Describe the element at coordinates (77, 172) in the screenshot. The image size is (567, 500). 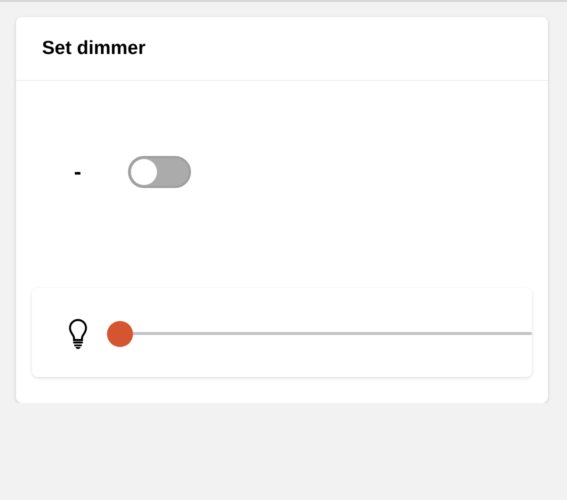
I see `toggle-label: -` at that location.